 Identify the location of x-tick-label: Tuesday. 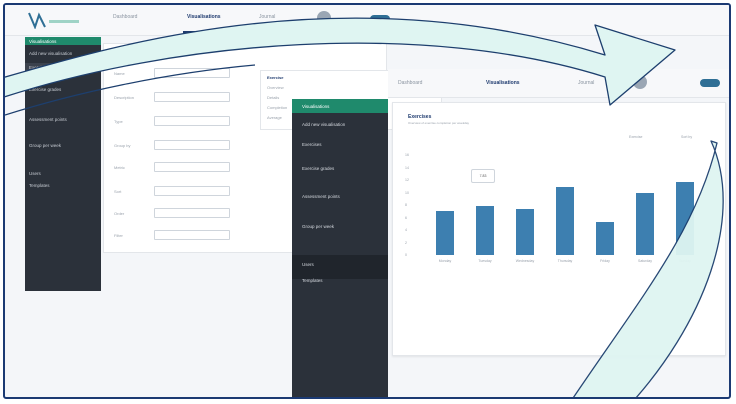
(485, 261).